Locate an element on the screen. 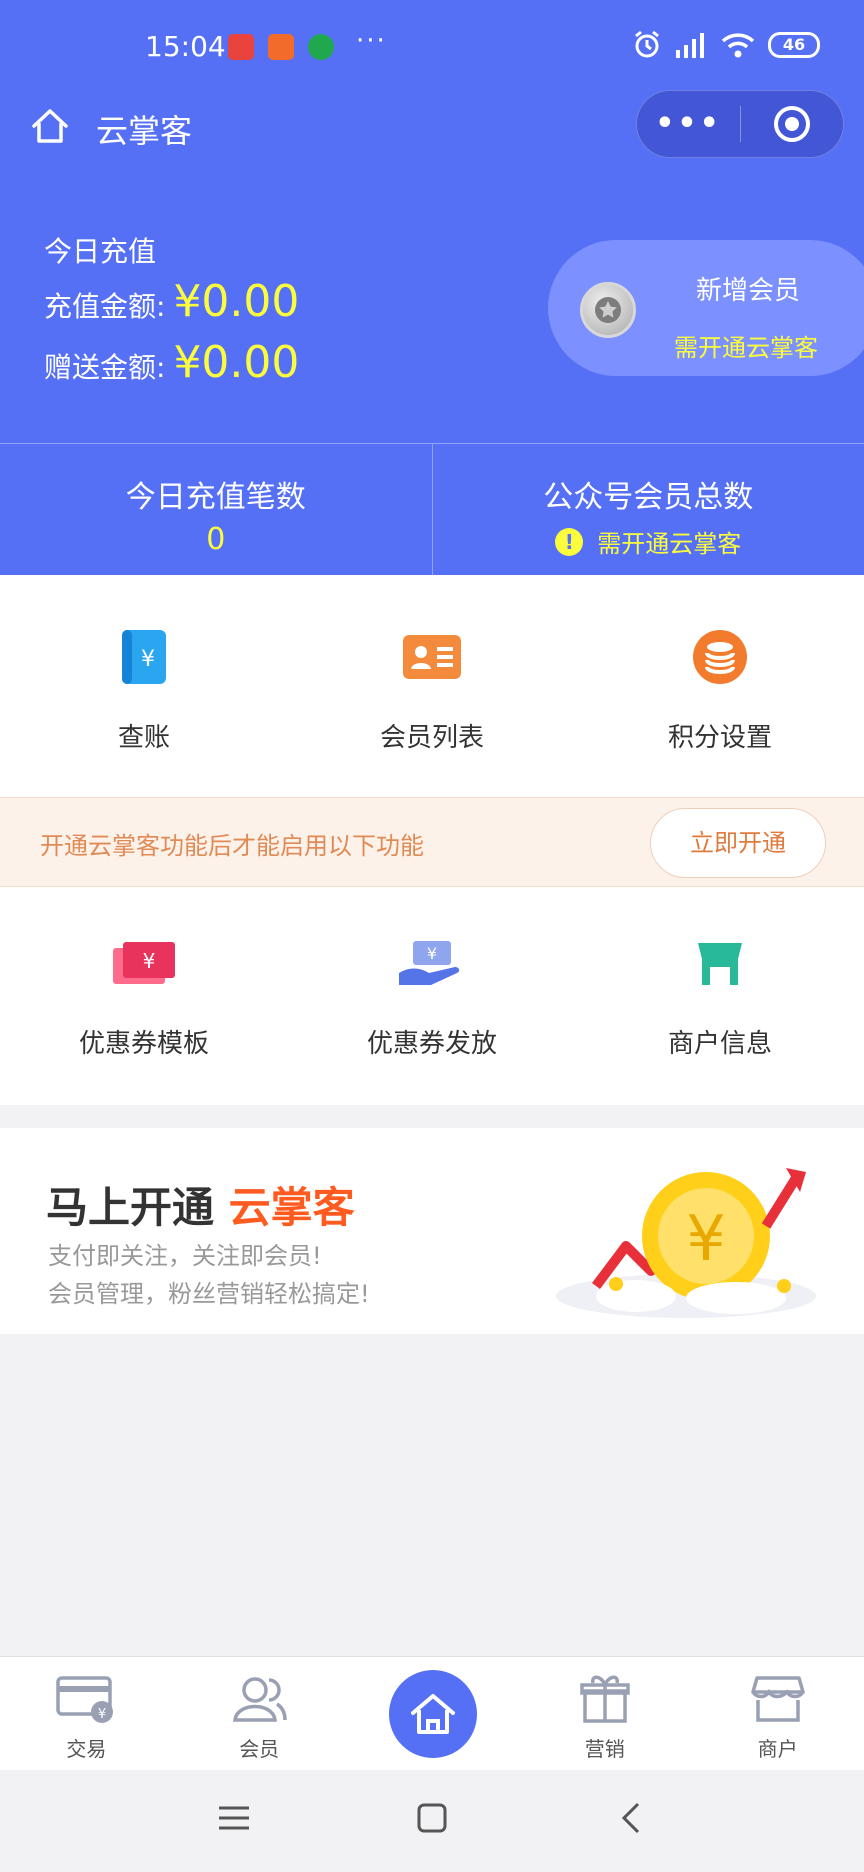  more-notifications-icon: ··· is located at coordinates (371, 41).